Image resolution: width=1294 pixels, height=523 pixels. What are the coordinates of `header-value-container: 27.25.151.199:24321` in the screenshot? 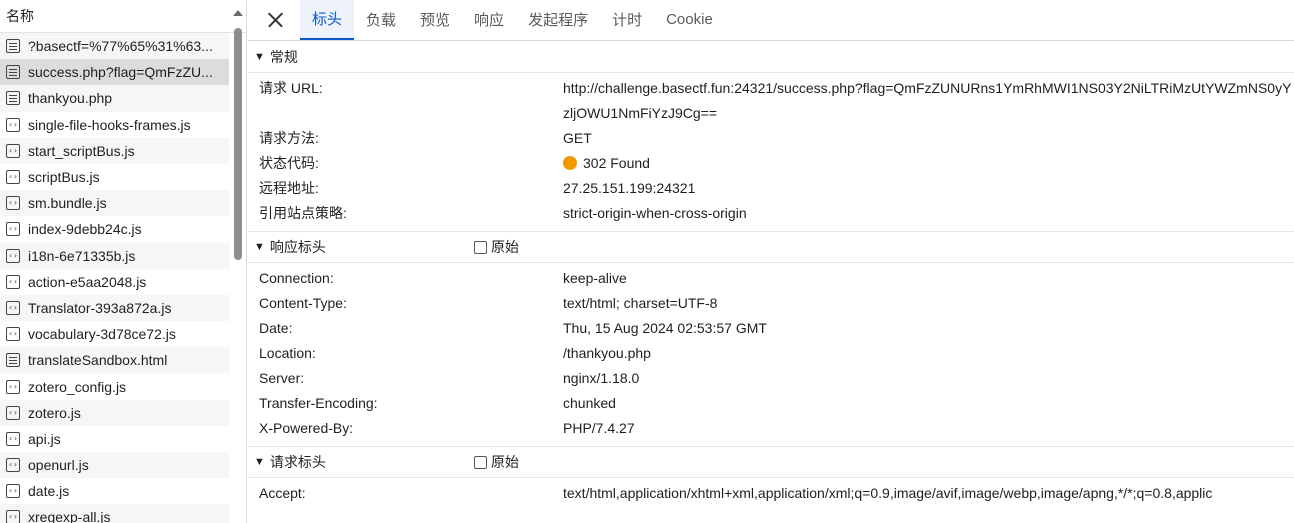 It's located at (629, 188).